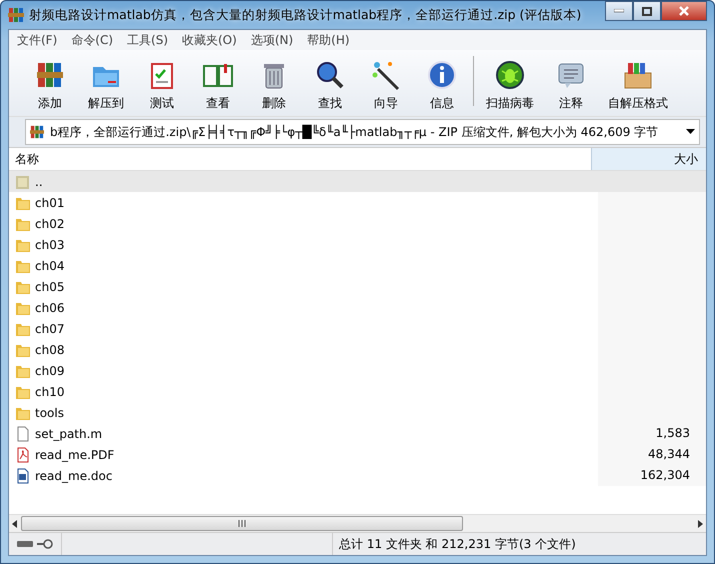  What do you see at coordinates (209, 40) in the screenshot?
I see `menu-item: 收藏夹(O)` at bounding box center [209, 40].